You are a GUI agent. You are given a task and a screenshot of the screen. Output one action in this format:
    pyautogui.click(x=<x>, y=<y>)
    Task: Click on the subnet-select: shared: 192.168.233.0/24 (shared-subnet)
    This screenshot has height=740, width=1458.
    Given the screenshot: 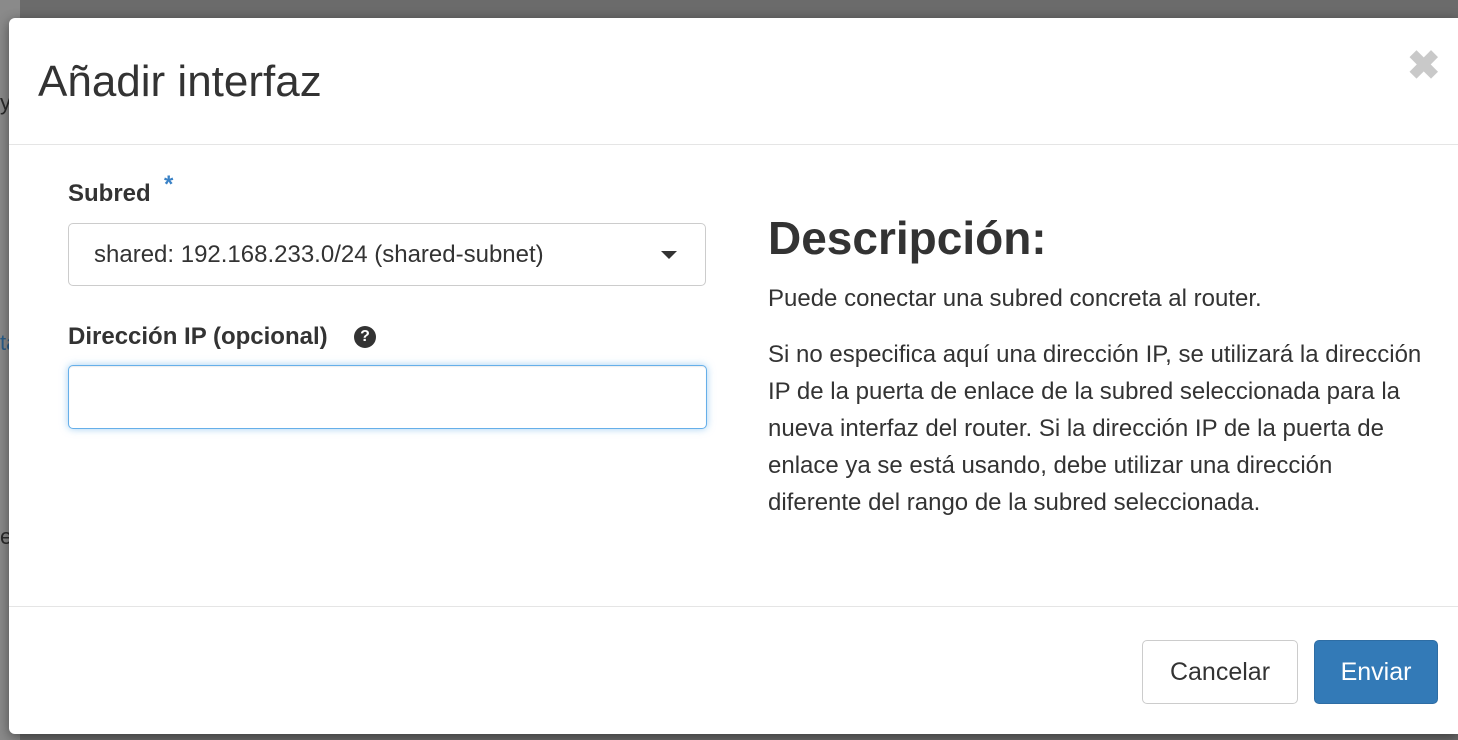 What is the action you would take?
    pyautogui.click(x=387, y=254)
    